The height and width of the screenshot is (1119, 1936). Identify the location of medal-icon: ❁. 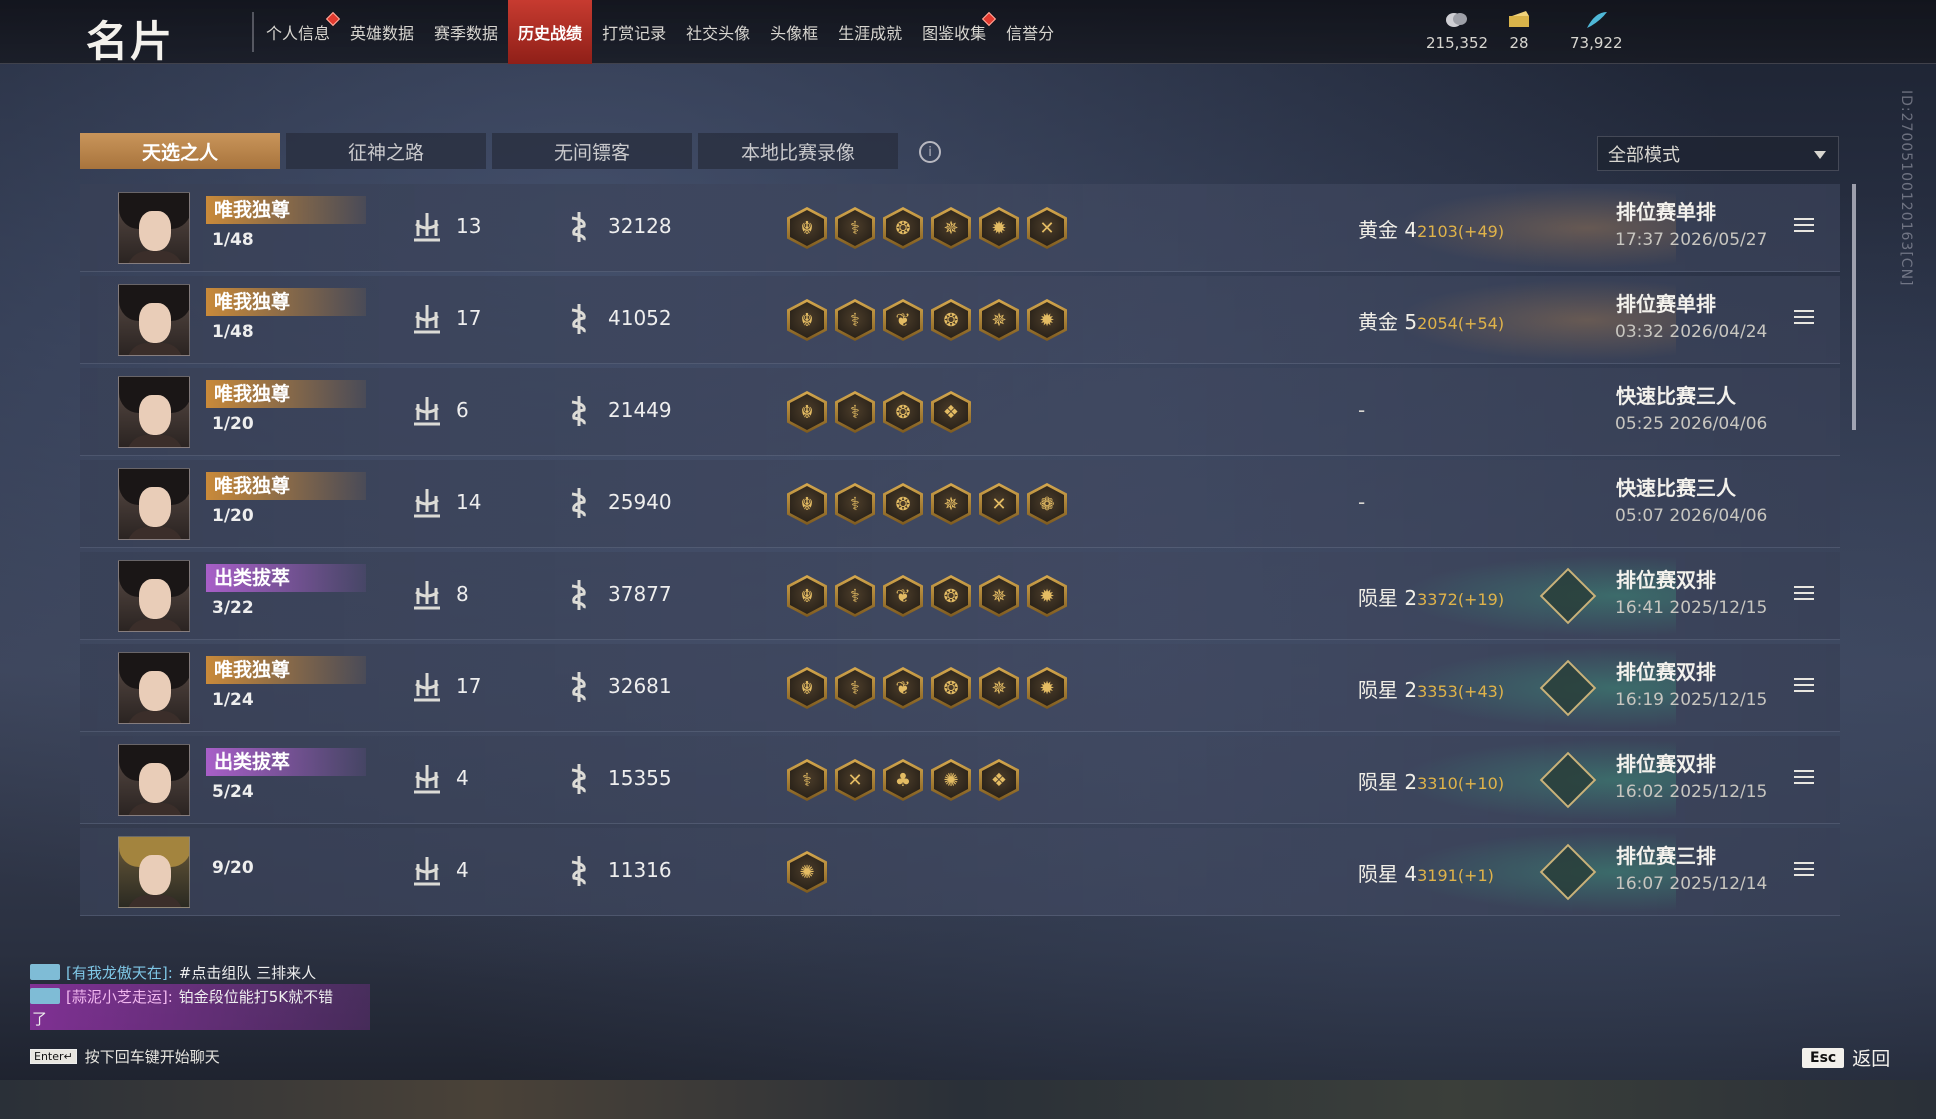
(1047, 504).